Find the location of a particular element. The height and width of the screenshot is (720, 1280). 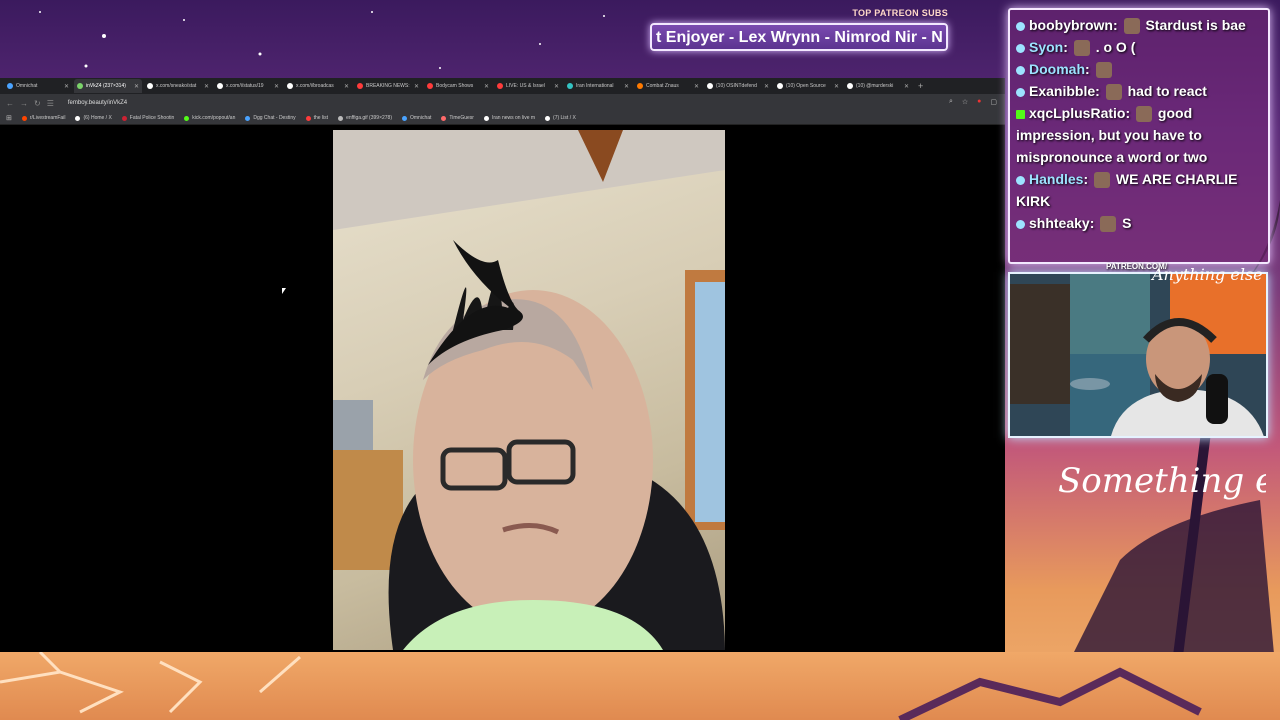

tab-label: BREAKING NEWS: is located at coordinates (388, 86).